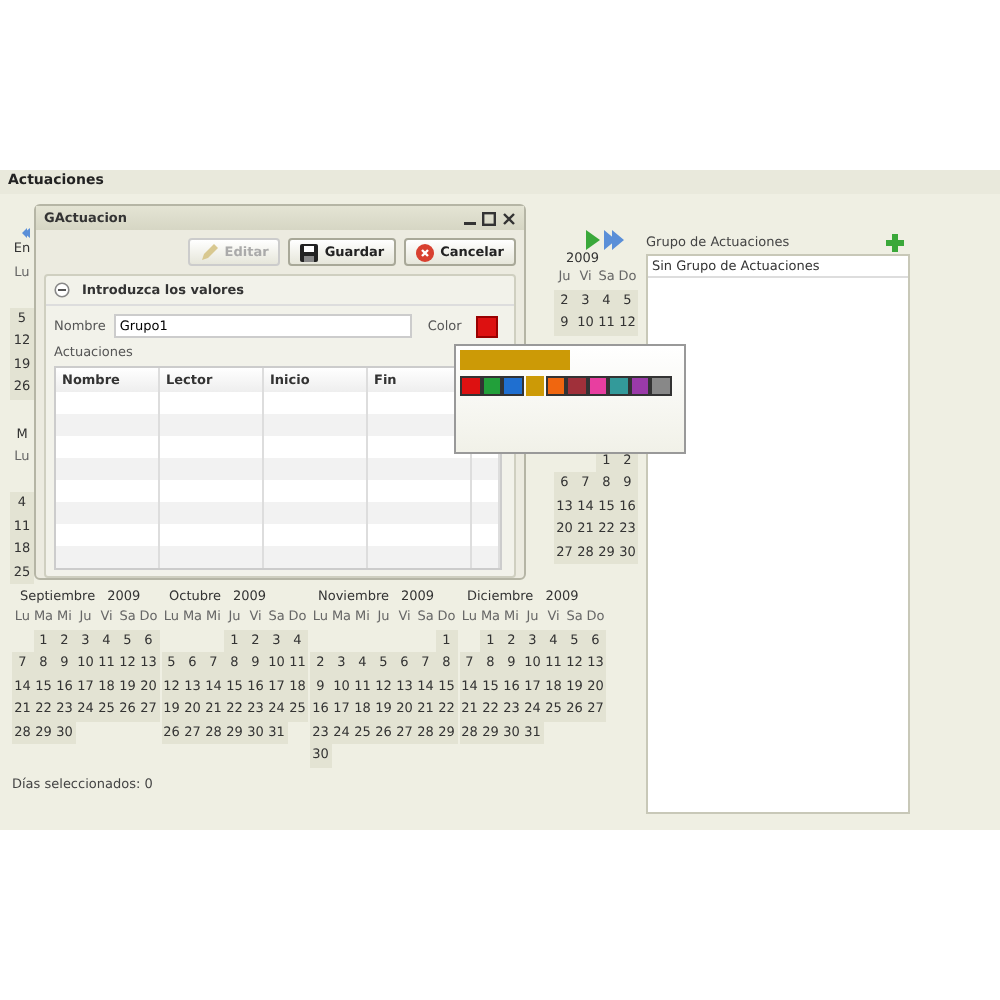  Describe the element at coordinates (425, 252) in the screenshot. I see `cancel-icon` at that location.